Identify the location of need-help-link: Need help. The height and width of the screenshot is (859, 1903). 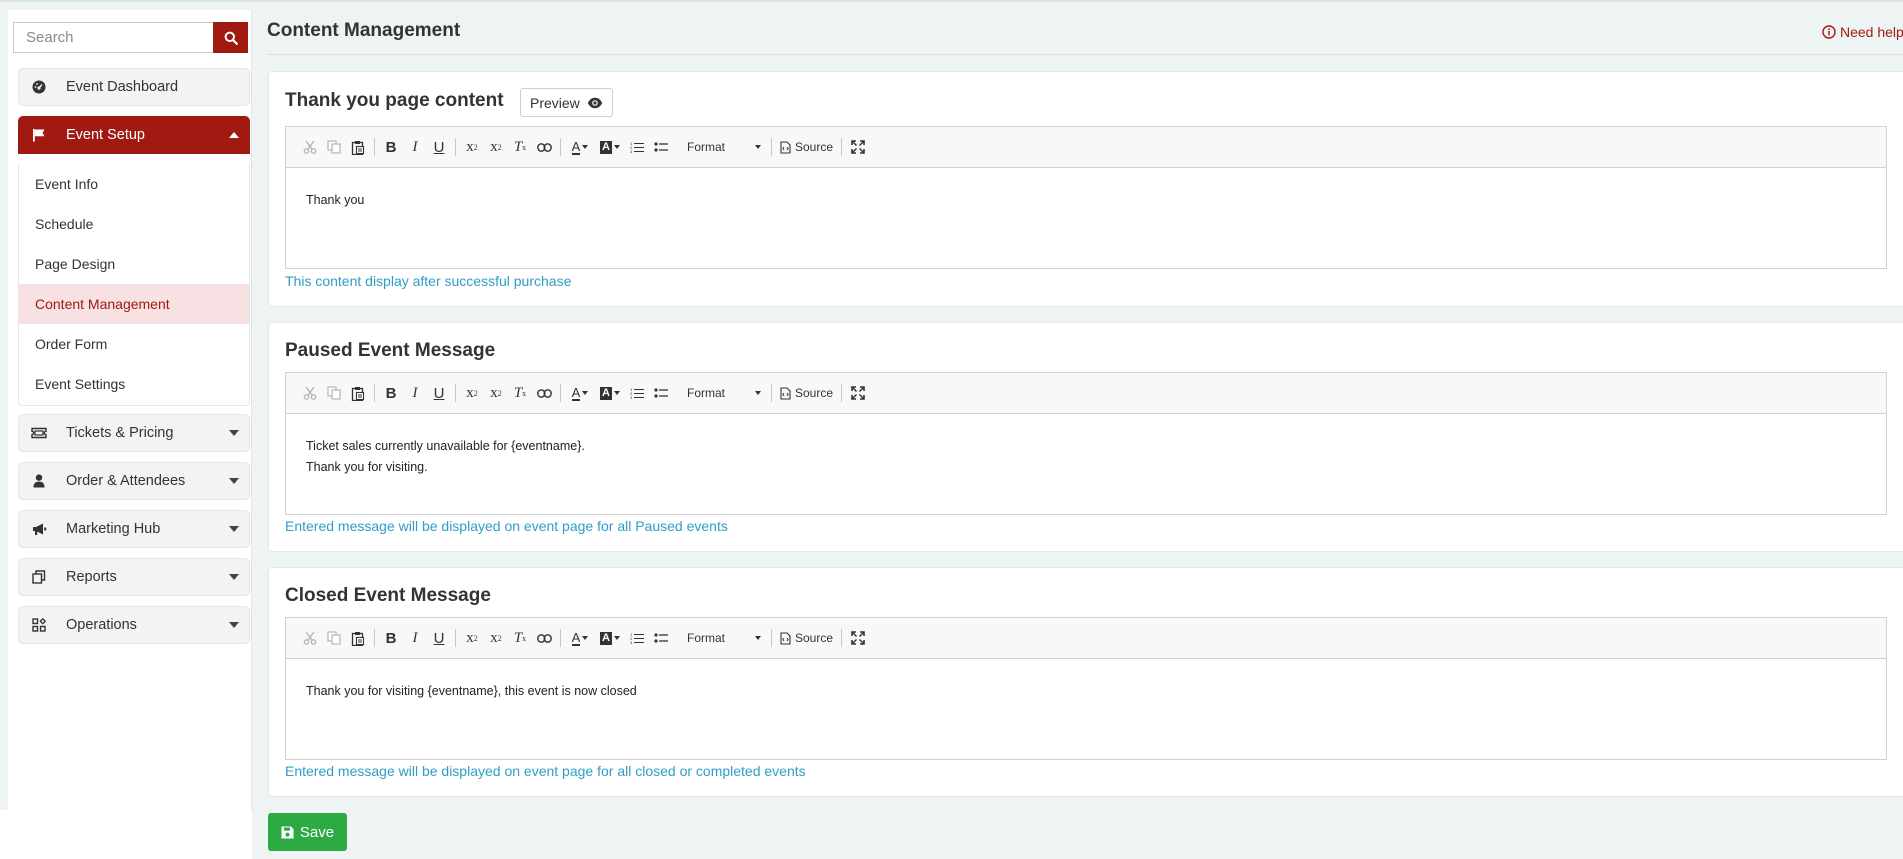
(1862, 32).